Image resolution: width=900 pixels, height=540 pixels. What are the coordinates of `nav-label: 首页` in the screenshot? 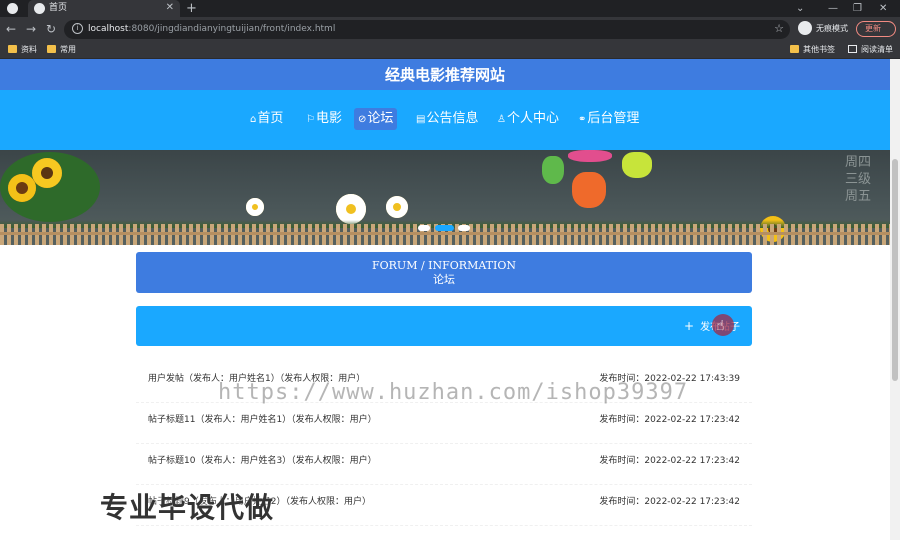 It's located at (270, 118).